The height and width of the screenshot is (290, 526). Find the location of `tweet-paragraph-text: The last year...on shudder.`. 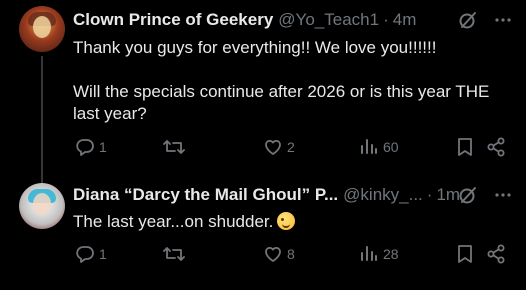

tweet-paragraph-text: The last year...on shudder. is located at coordinates (173, 221).